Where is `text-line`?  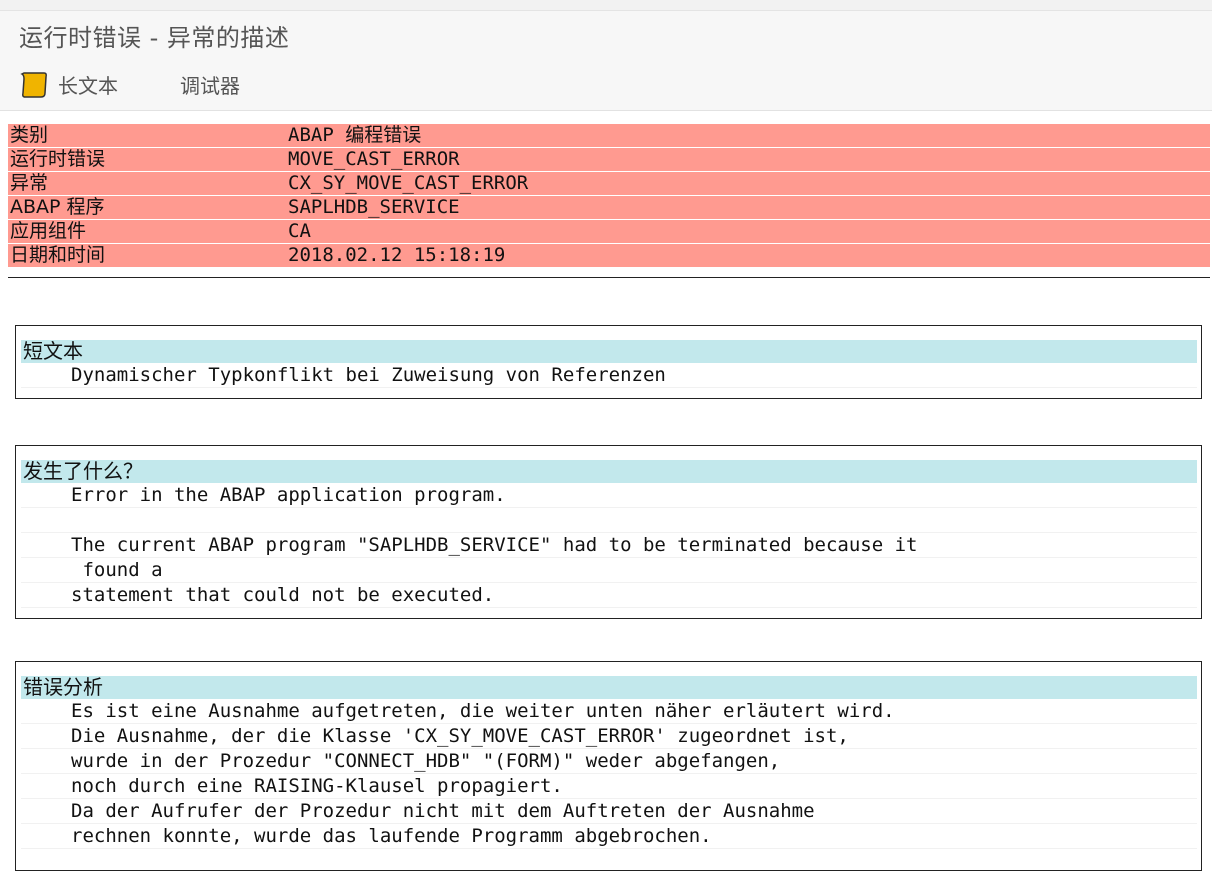
text-line is located at coordinates (609, 520).